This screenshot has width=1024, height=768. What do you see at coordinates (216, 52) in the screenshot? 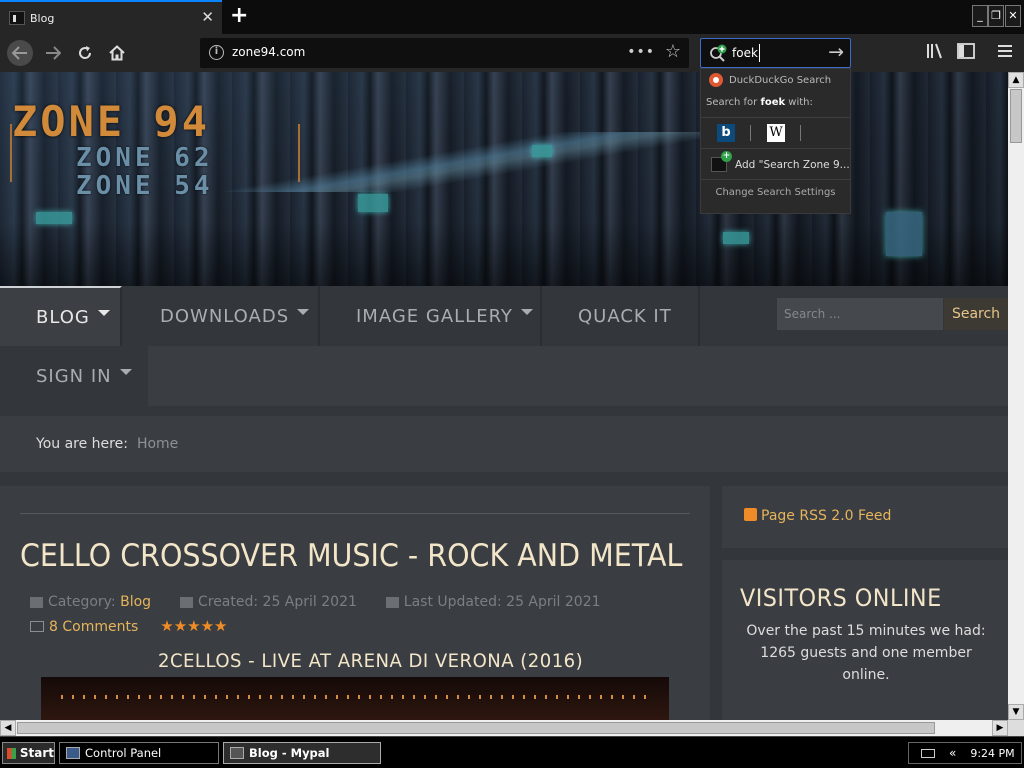
I see `site-info-icon: i` at bounding box center [216, 52].